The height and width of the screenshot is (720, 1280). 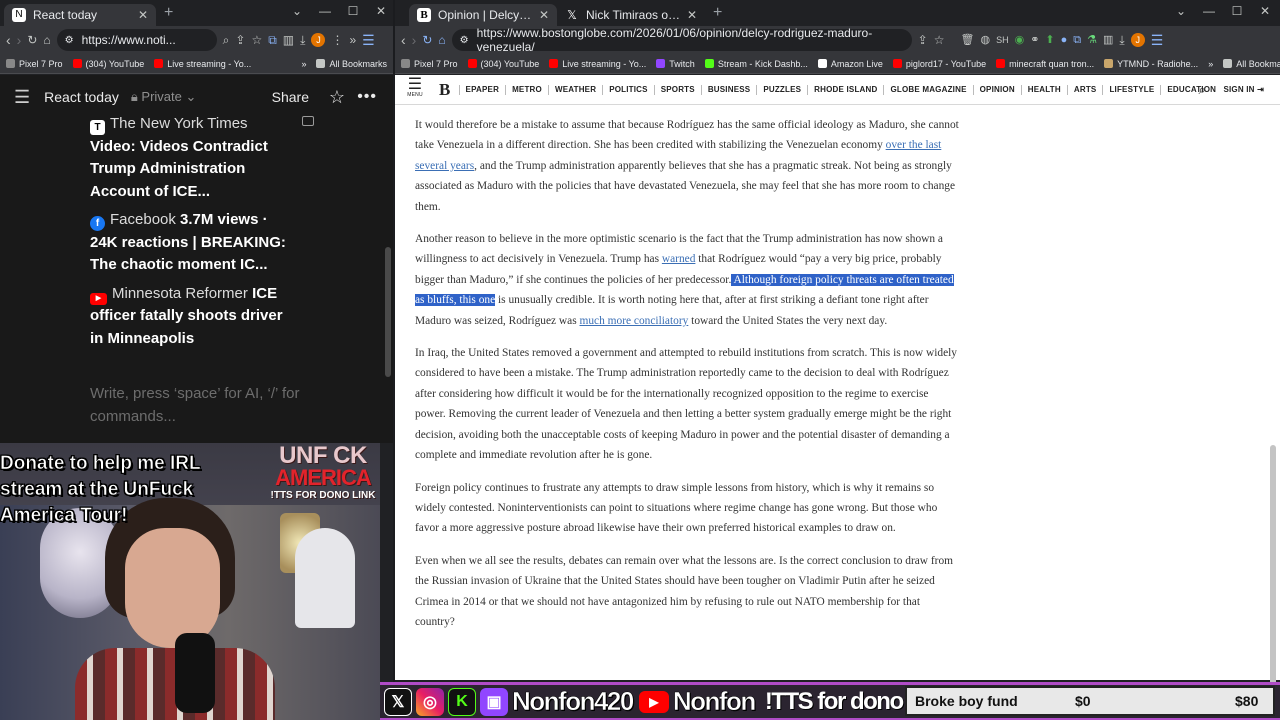 I want to click on extensions-icon: ⧉, so click(x=1077, y=40).